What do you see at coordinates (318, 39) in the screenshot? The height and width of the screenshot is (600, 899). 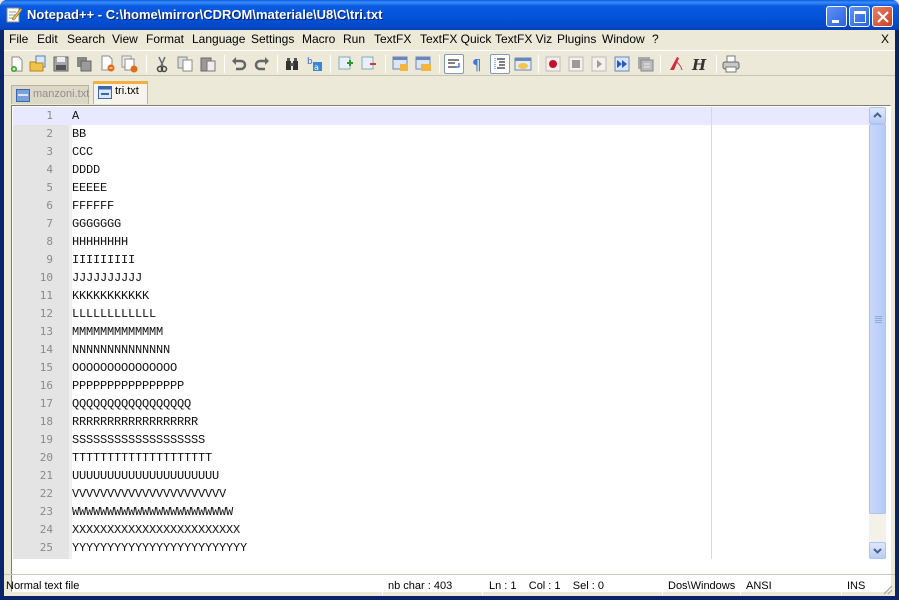 I see `menu-macro: Macro` at bounding box center [318, 39].